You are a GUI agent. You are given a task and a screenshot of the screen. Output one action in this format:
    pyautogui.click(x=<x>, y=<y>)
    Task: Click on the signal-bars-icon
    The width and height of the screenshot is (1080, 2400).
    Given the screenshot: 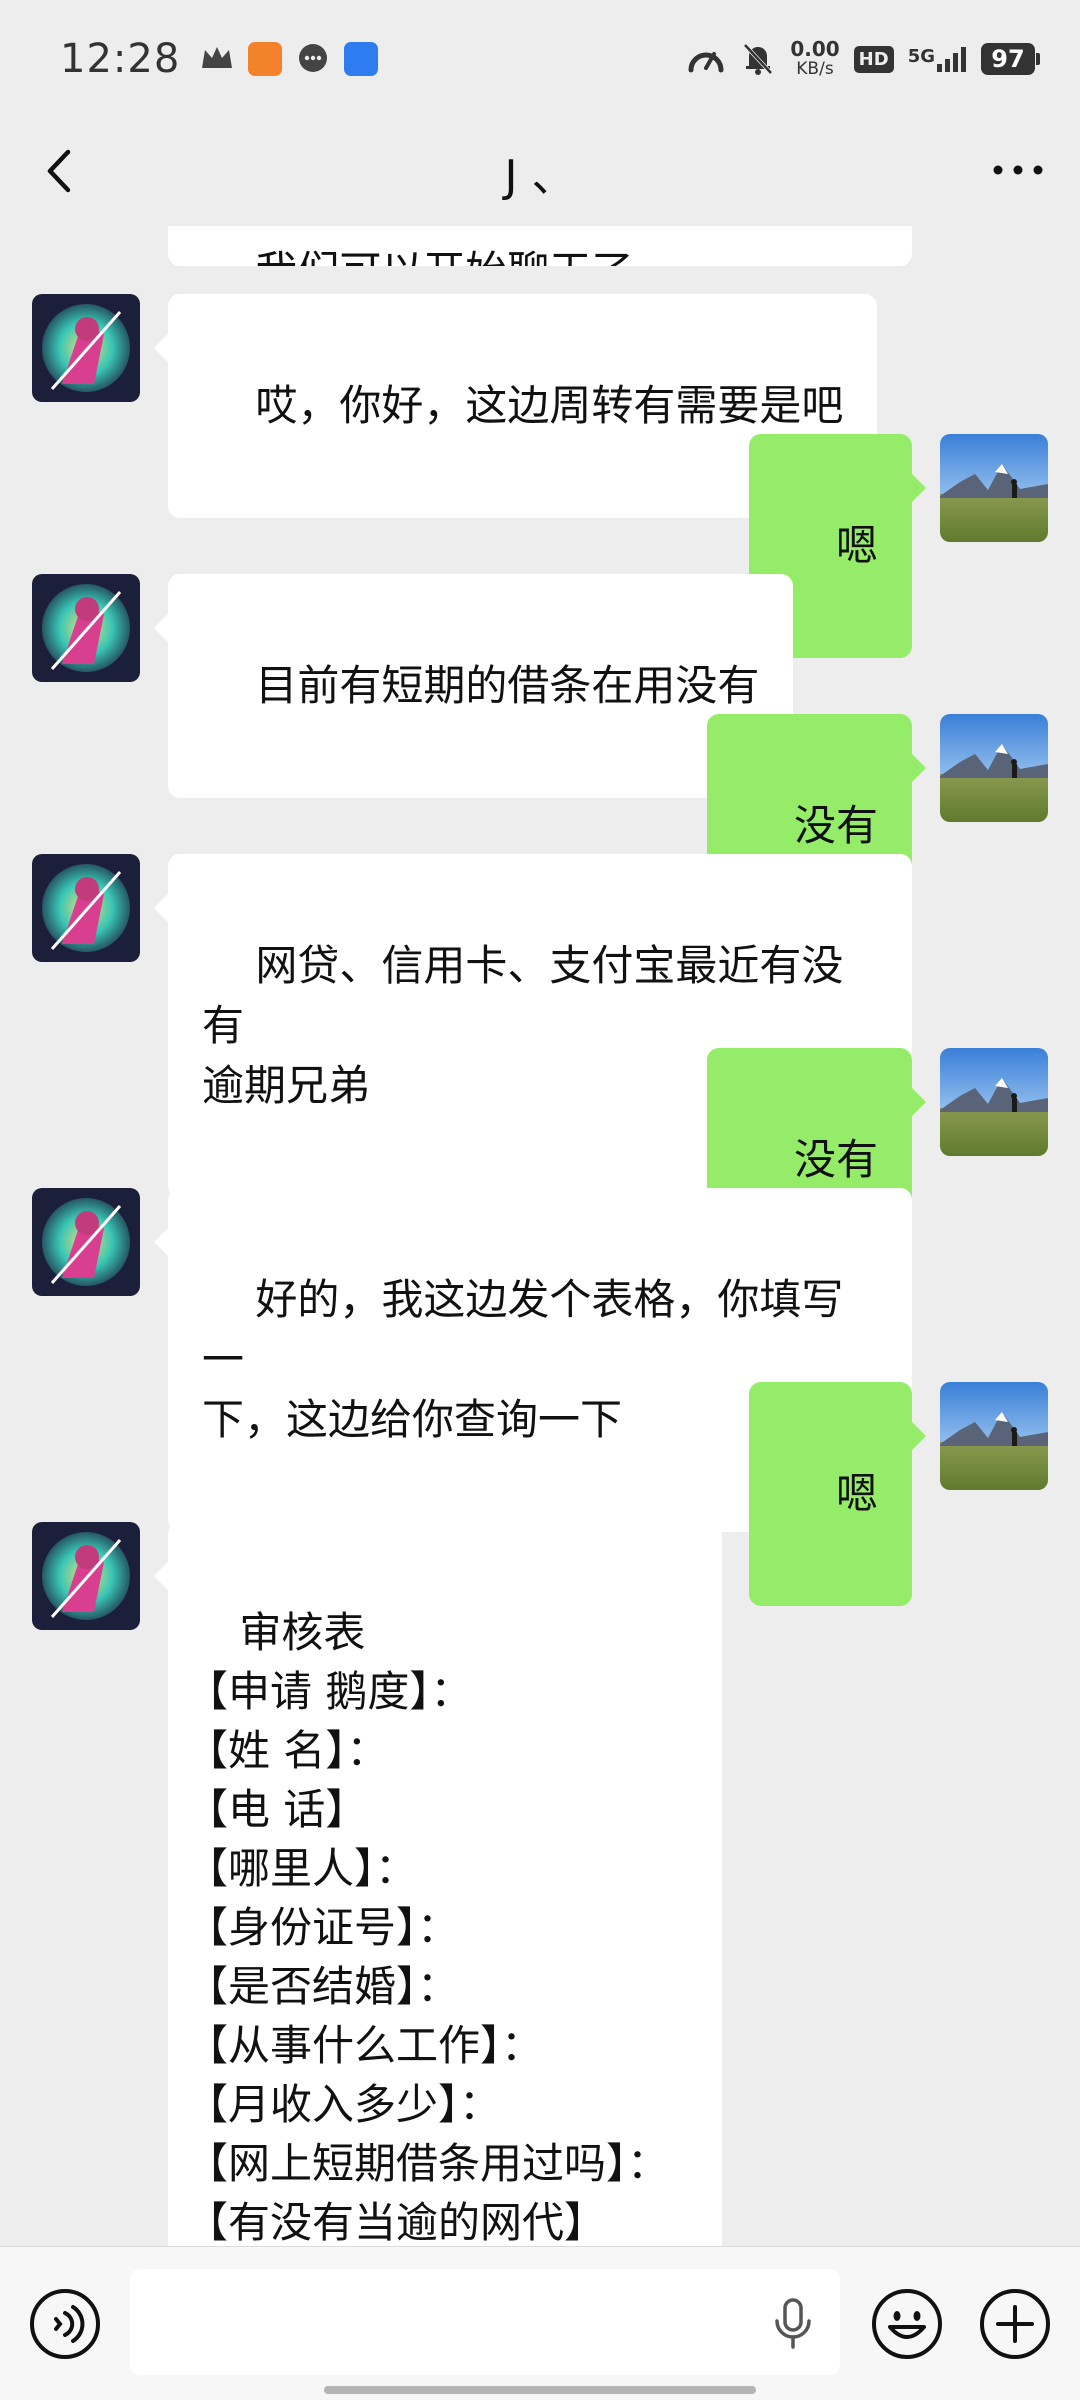 What is the action you would take?
    pyautogui.click(x=951, y=59)
    